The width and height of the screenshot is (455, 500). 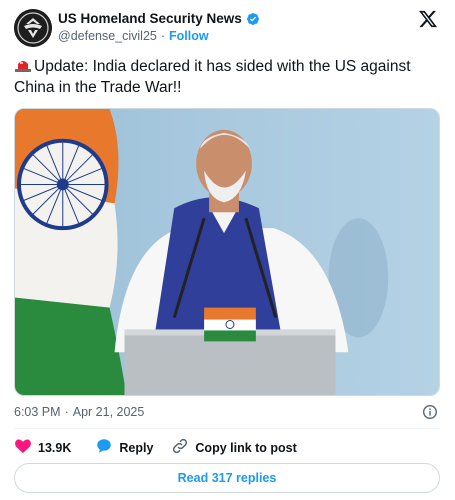 What do you see at coordinates (189, 36) in the screenshot?
I see `follow-button: Follow` at bounding box center [189, 36].